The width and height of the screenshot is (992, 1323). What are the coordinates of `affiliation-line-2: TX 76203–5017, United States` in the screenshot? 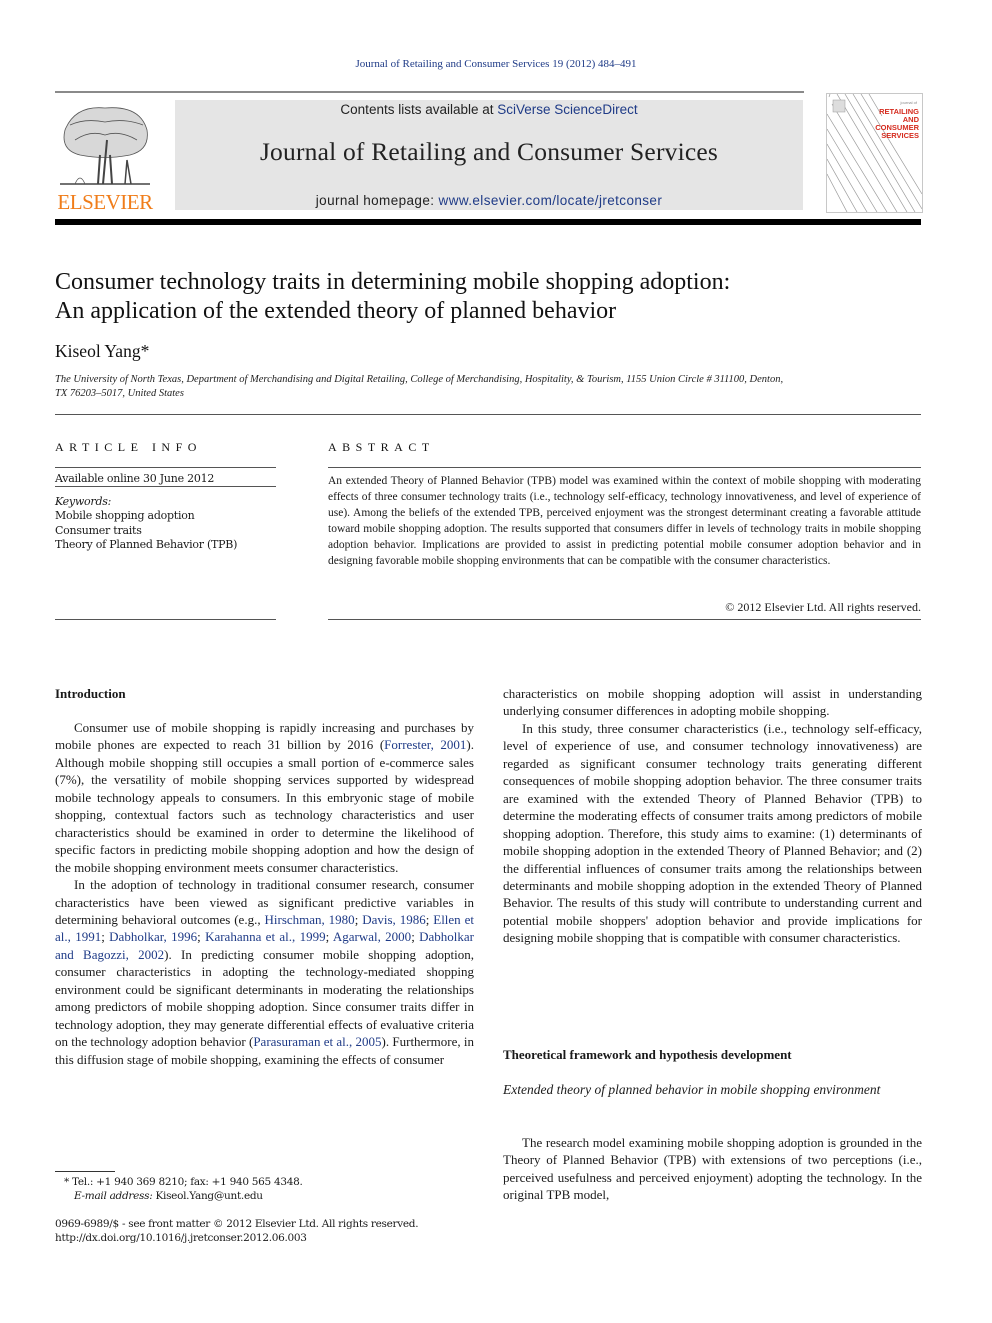 It's located at (119, 393).